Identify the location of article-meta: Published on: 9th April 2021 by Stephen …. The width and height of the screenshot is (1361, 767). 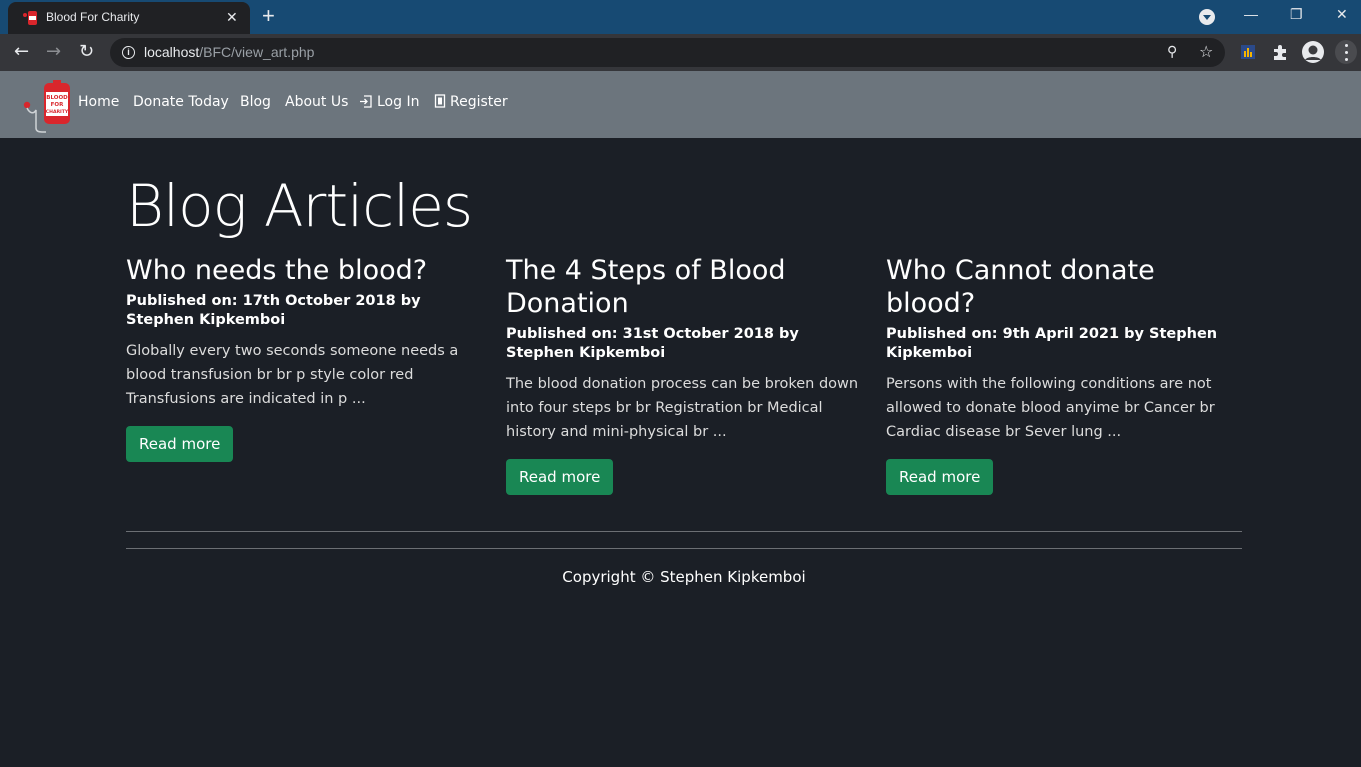
(1052, 343).